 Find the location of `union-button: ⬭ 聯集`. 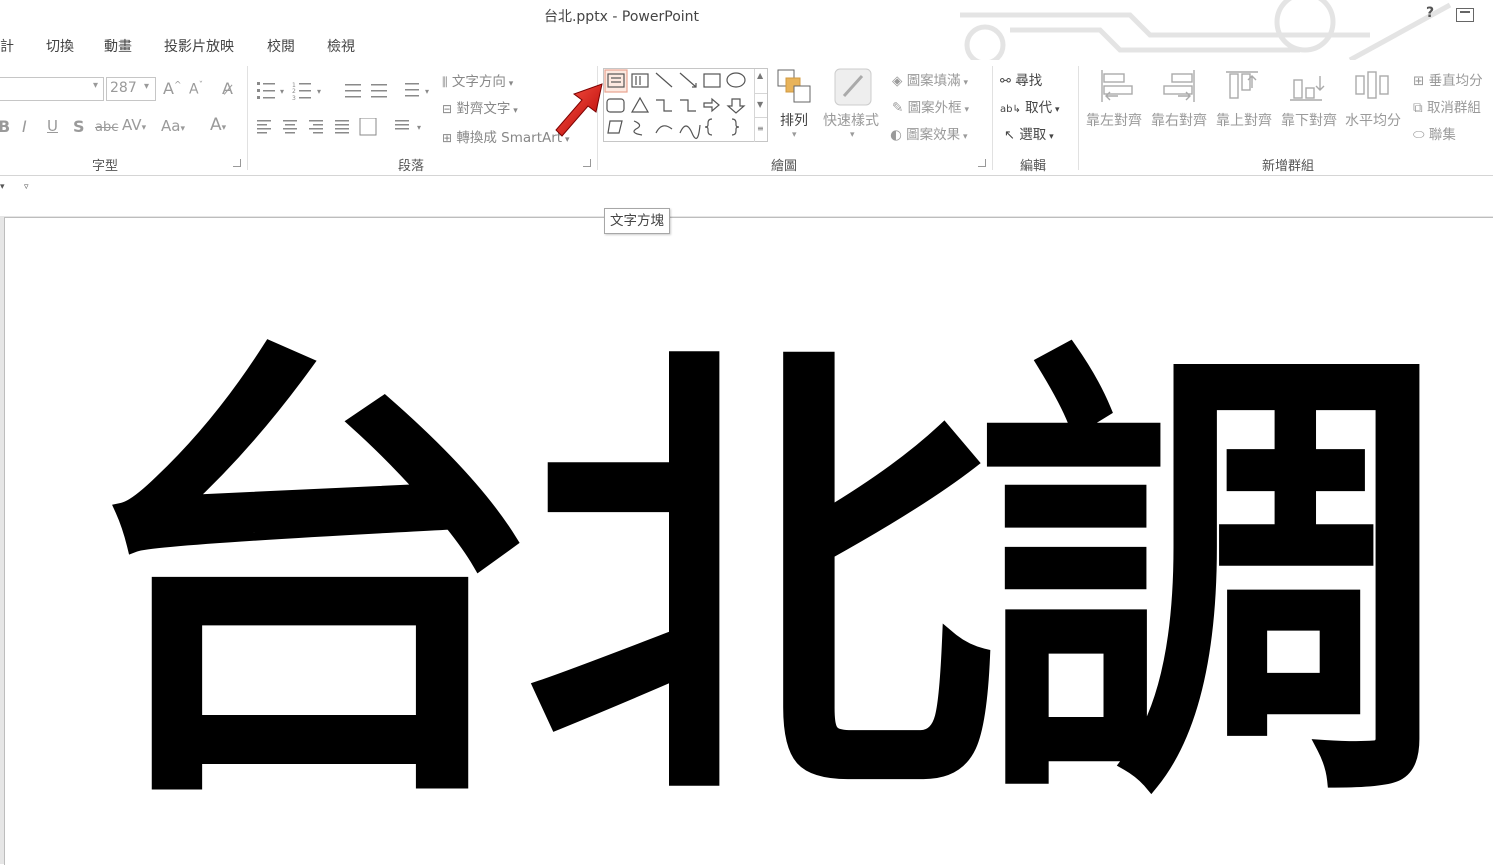

union-button: ⬭ 聯集 is located at coordinates (1434, 133).